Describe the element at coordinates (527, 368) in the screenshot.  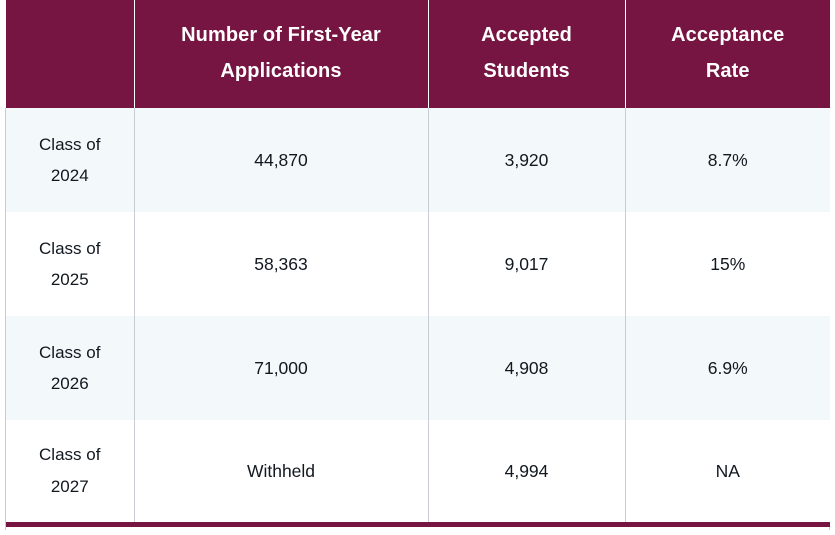
I see `cell-accepted-students: 4,908` at that location.